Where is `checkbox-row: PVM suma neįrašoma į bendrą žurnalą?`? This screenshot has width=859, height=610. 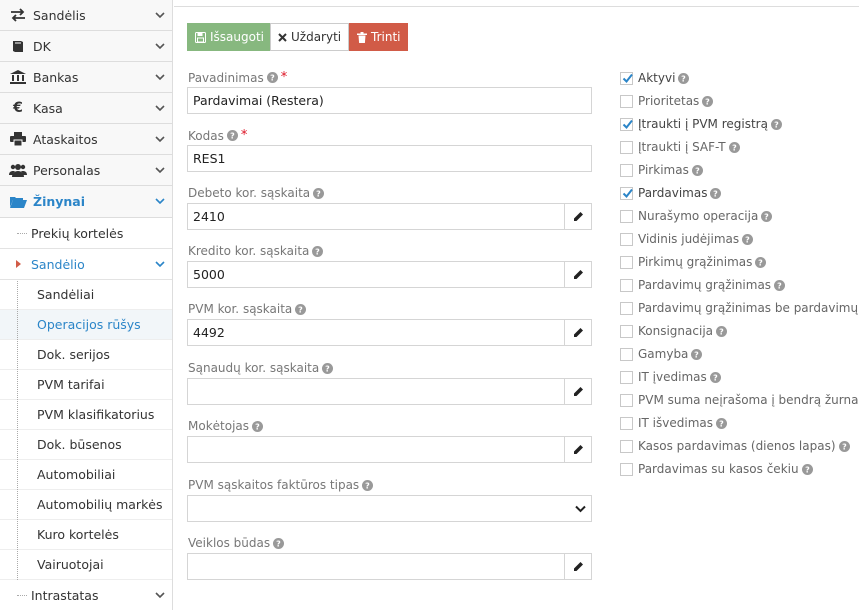 checkbox-row: PVM suma neįrašoma į bendrą žurnalą? is located at coordinates (739, 400).